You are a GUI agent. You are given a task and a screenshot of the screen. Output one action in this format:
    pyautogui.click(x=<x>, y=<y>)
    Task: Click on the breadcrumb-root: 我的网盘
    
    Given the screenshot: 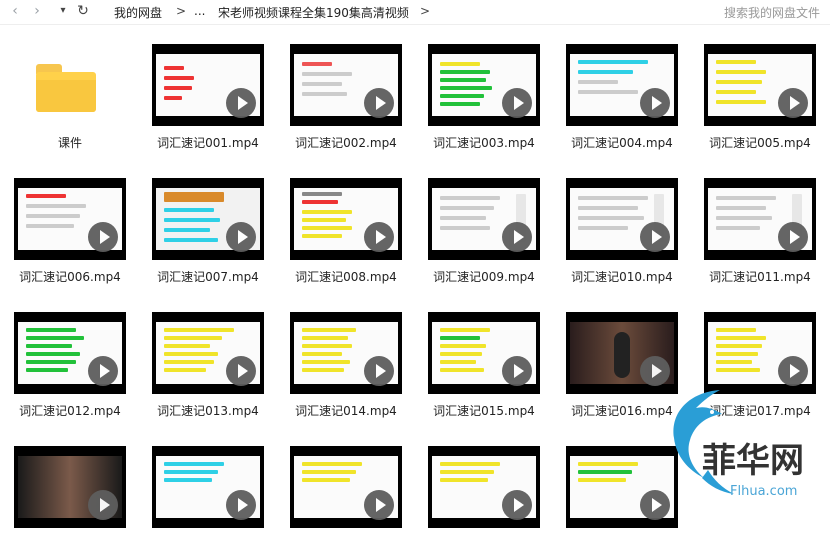 What is the action you would take?
    pyautogui.click(x=138, y=12)
    